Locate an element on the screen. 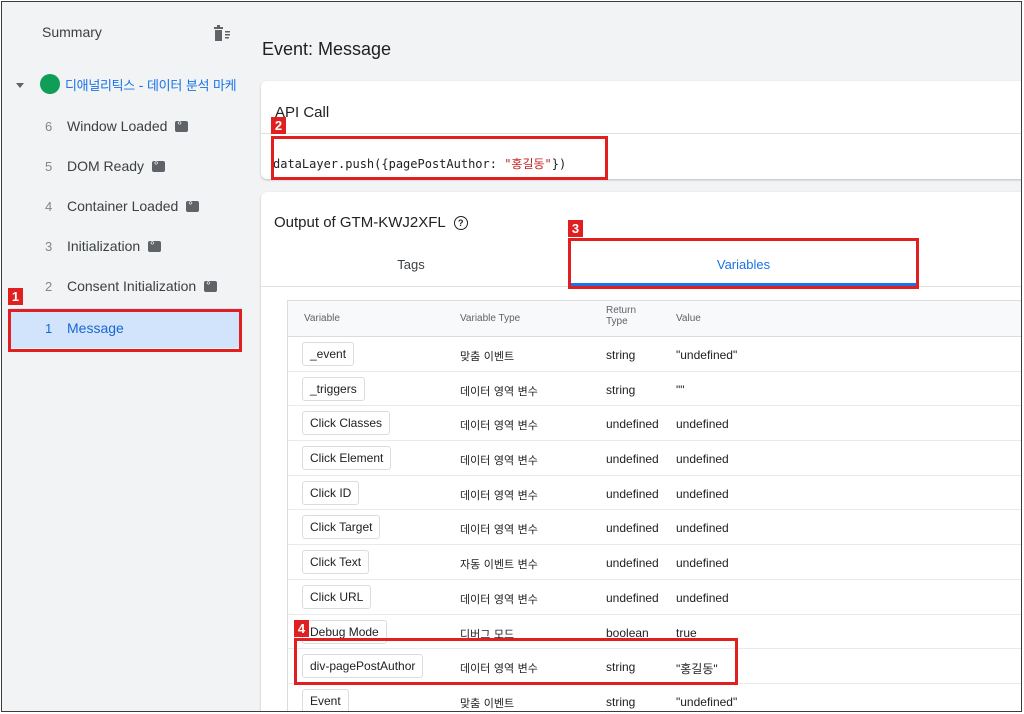 The height and width of the screenshot is (714, 1024). table-row: _triggers 데이터 영역 변수 string "" is located at coordinates (654, 389).